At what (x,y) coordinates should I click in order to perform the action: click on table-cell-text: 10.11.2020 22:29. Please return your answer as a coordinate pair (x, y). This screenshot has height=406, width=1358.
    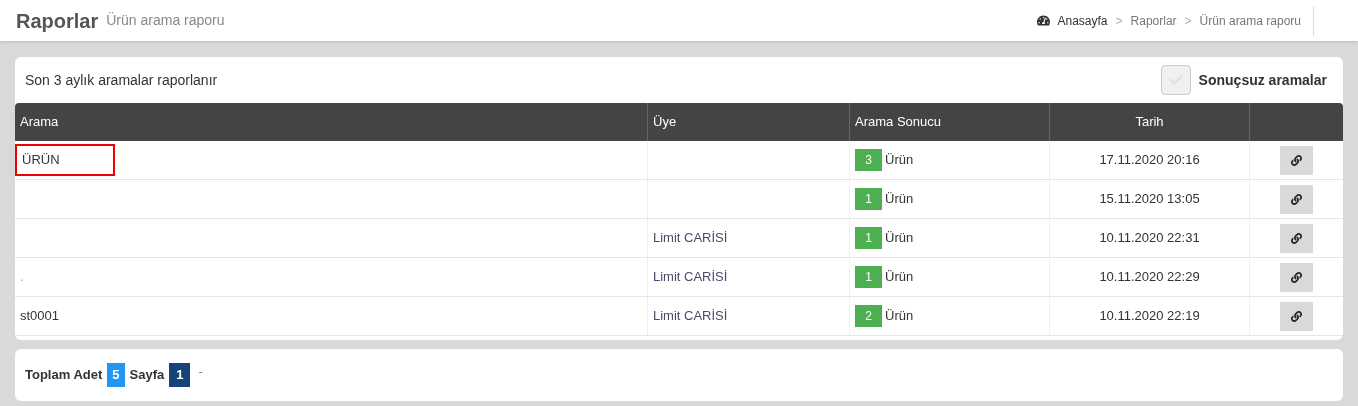
    Looking at the image, I should click on (1149, 277).